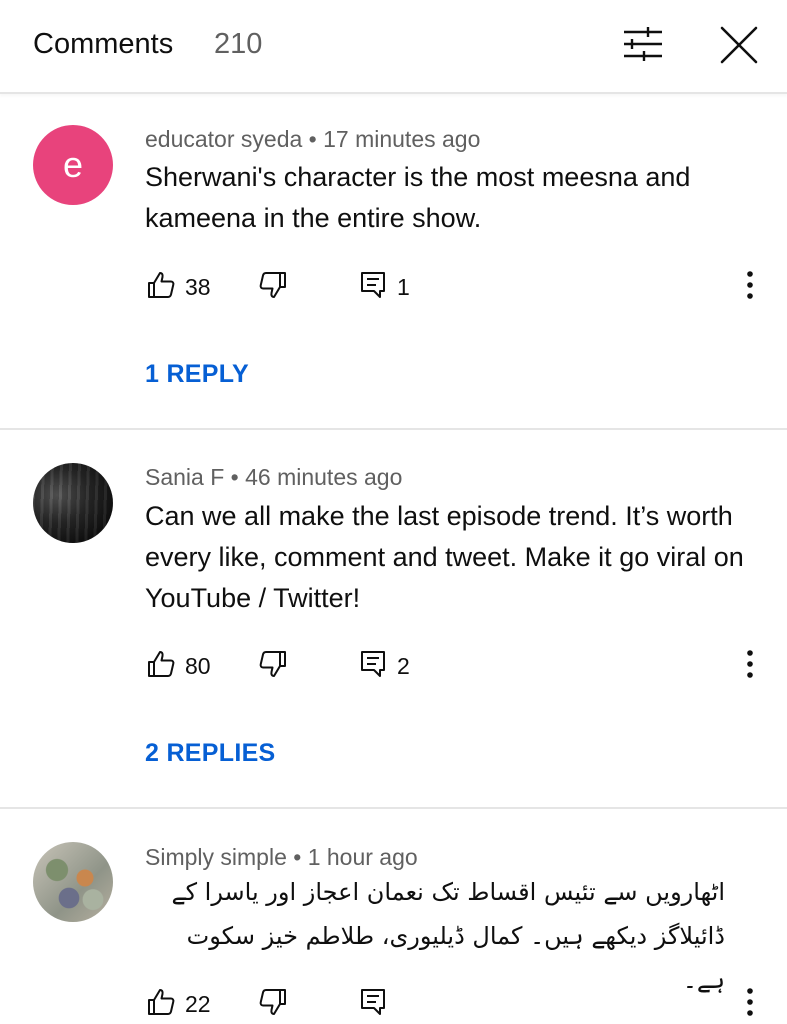 The image size is (787, 1024). I want to click on comment-meta: Simply simple • 1 hour ago, so click(281, 857).